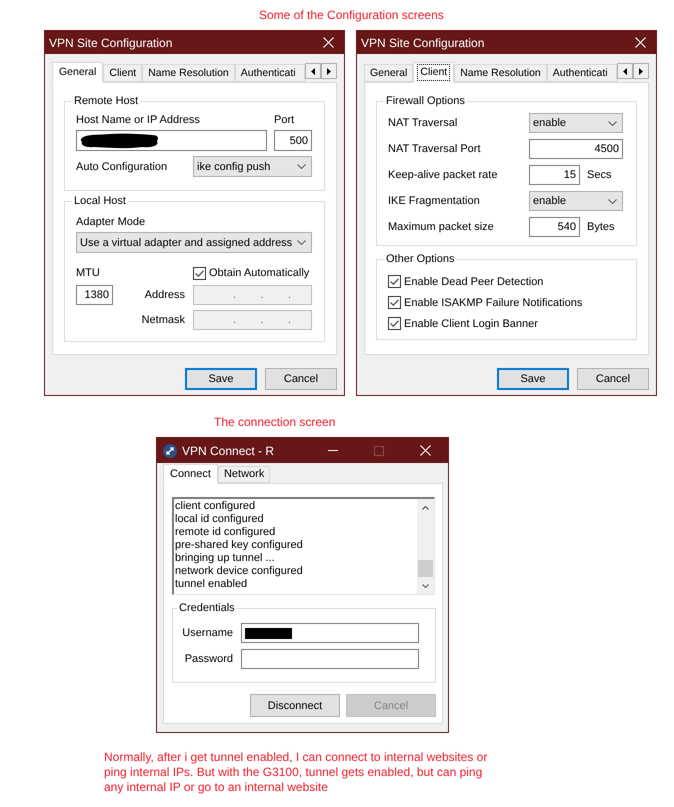 The image size is (674, 807). I want to click on scrollbar-thumb, so click(425, 568).